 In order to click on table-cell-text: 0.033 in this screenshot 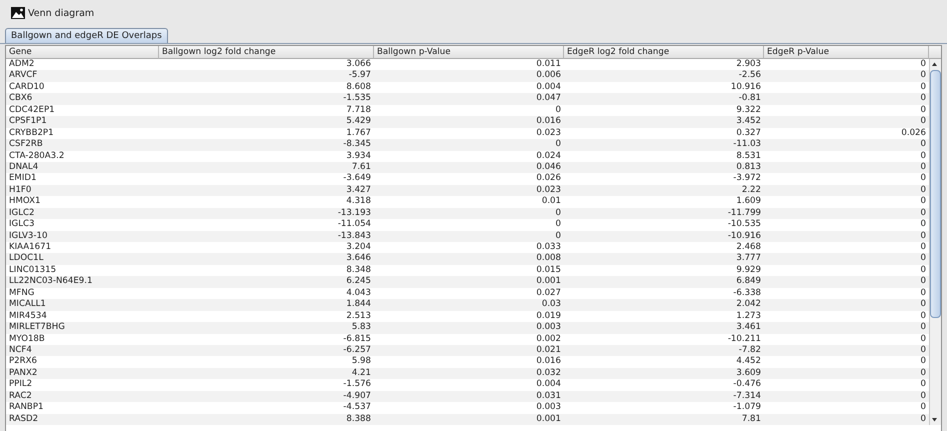, I will do `click(548, 248)`.